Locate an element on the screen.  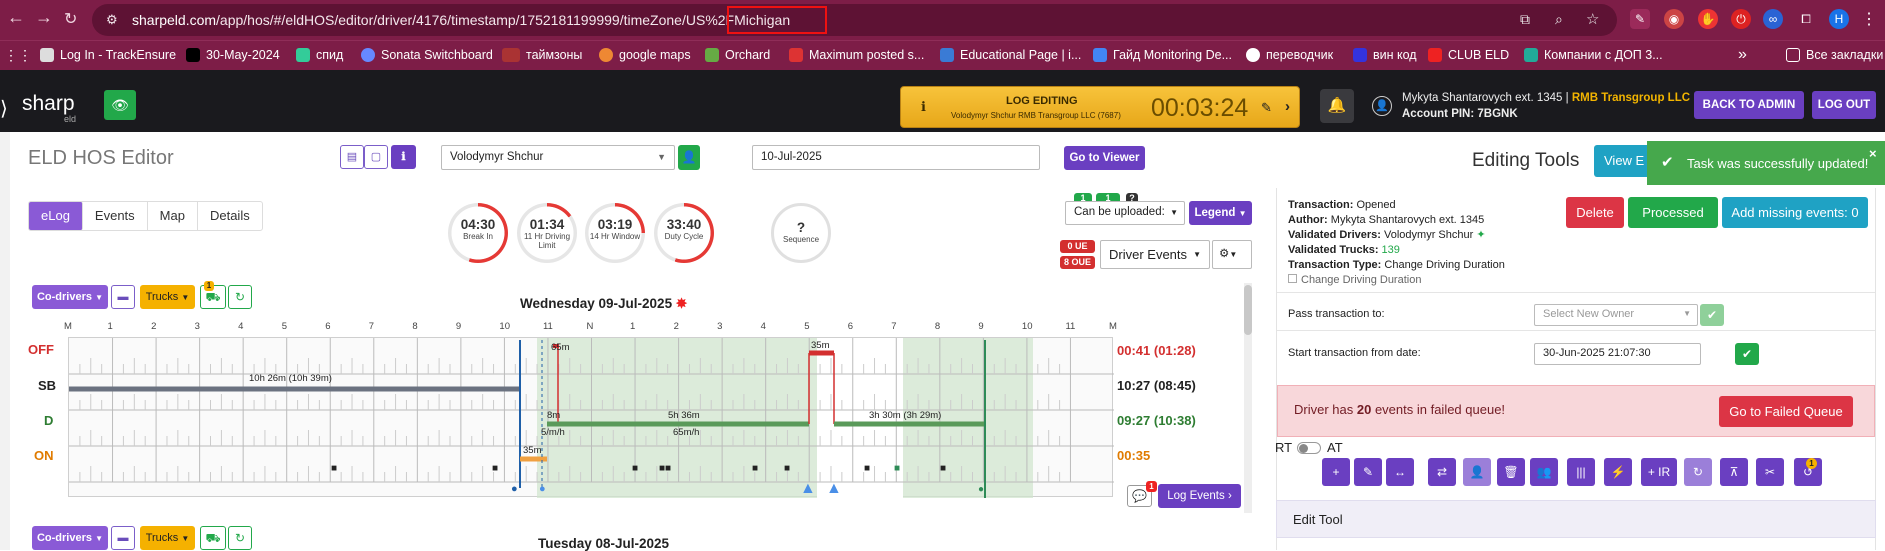
edit-tool-button: ✎ is located at coordinates (1368, 472).